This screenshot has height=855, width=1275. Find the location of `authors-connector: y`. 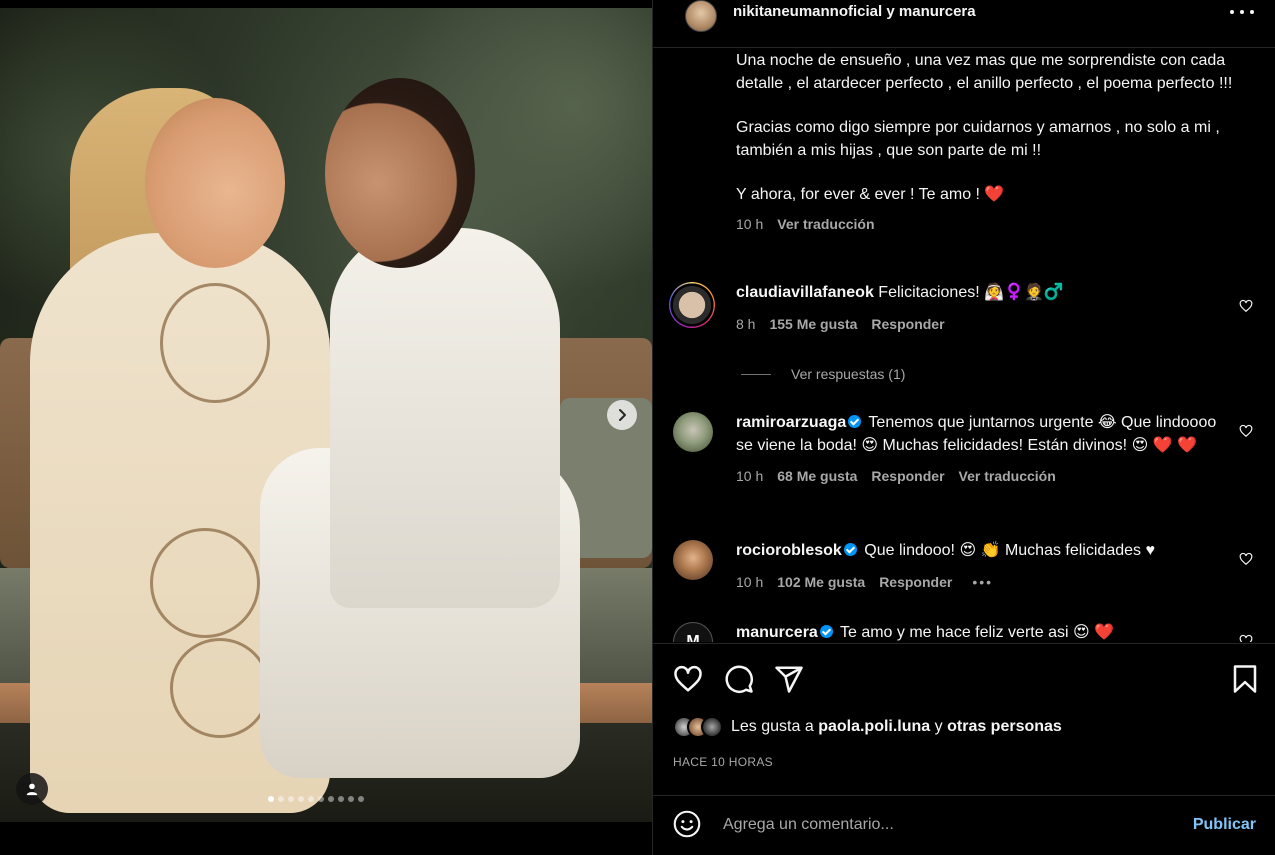

authors-connector: y is located at coordinates (890, 11).